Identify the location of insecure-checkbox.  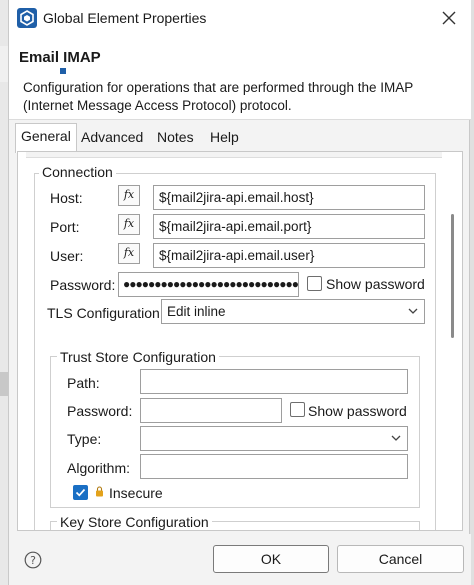
(80, 492).